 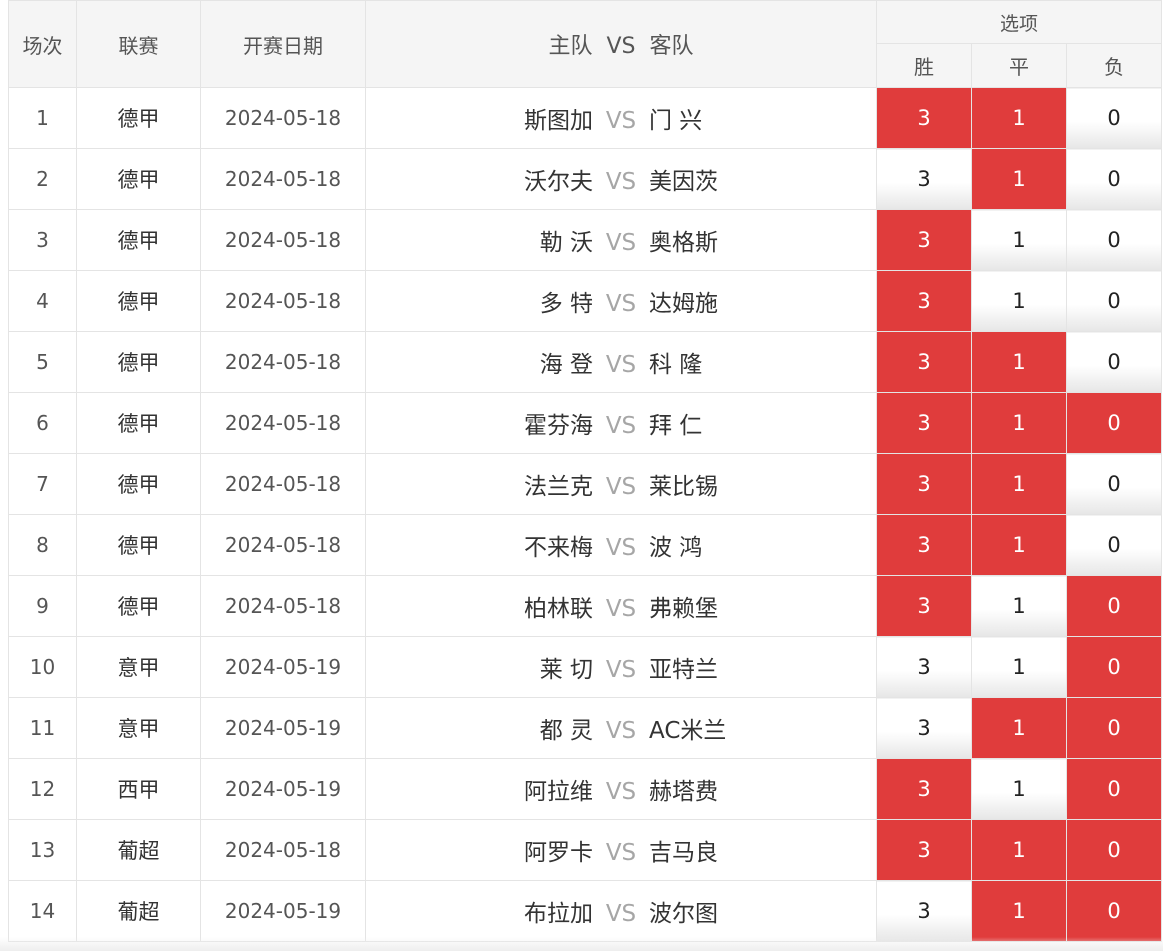 What do you see at coordinates (676, 548) in the screenshot?
I see `away-team: 波 鸿` at bounding box center [676, 548].